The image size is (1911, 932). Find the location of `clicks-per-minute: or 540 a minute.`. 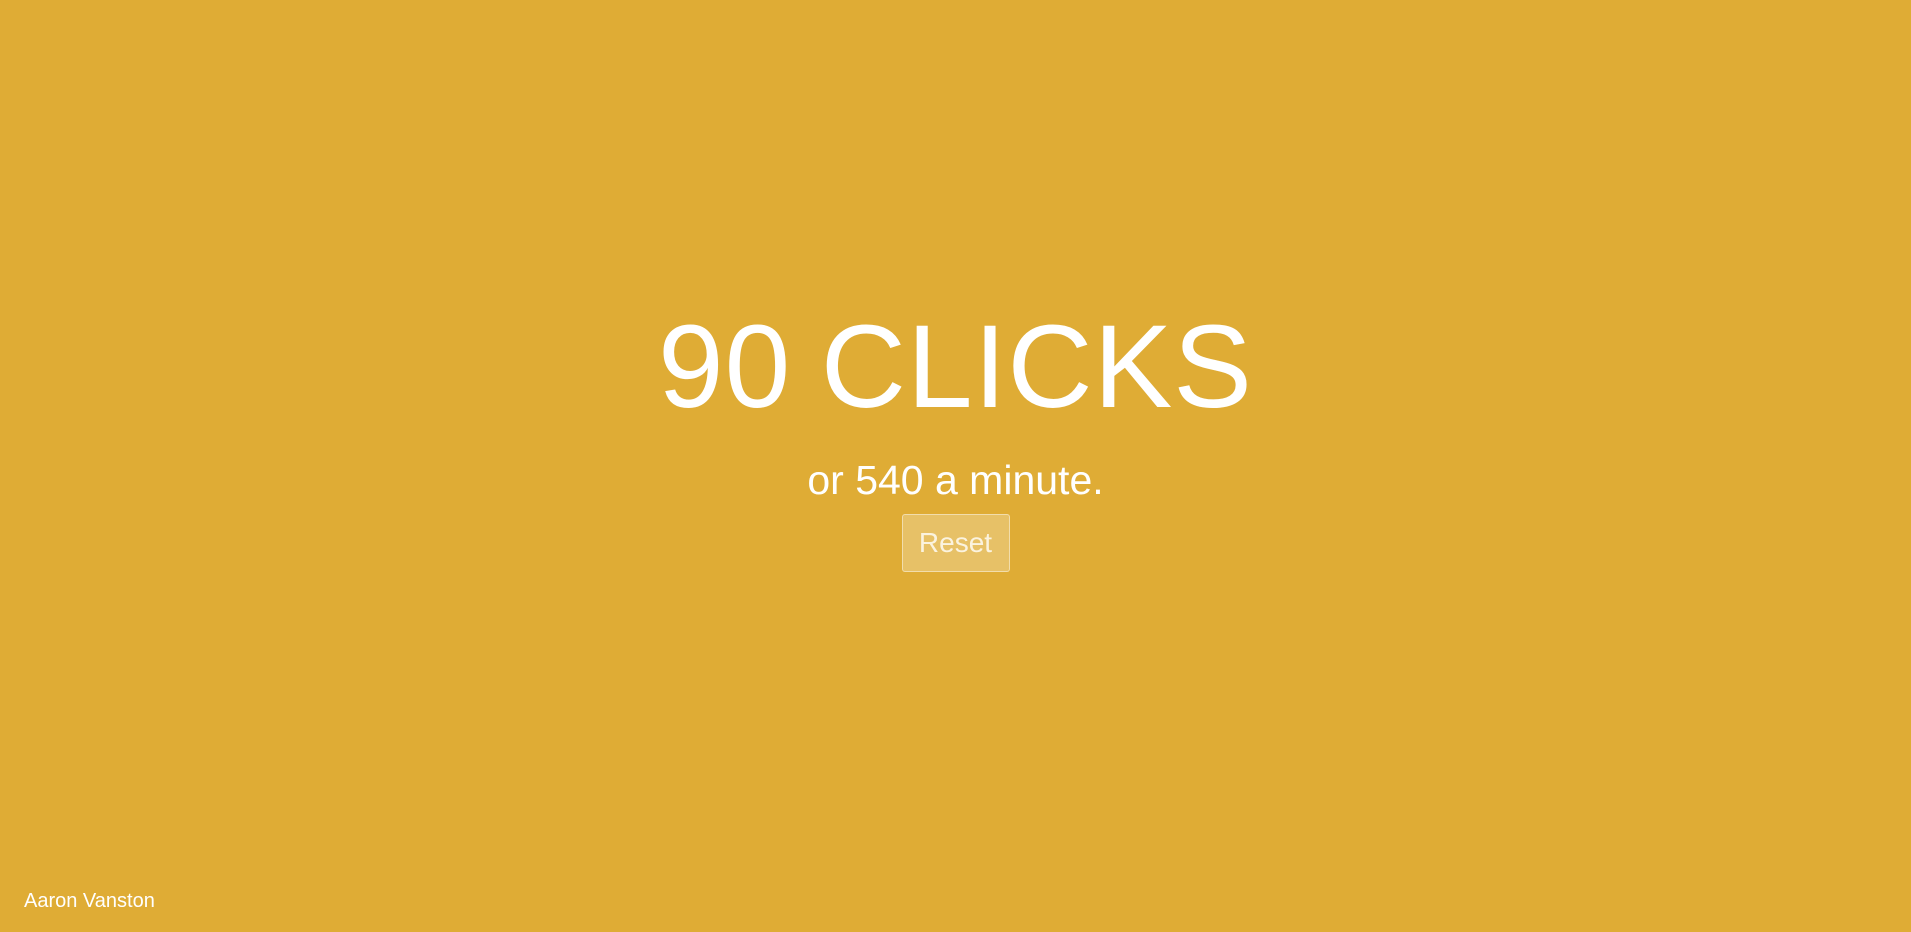

clicks-per-minute: or 540 a minute. is located at coordinates (955, 480).